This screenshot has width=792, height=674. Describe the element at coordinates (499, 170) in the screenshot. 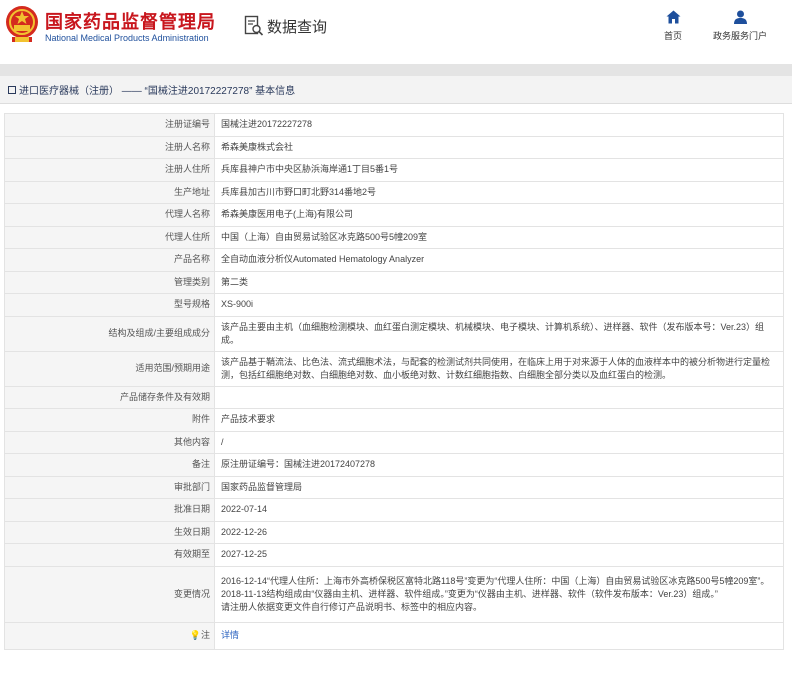

I see `field-value: 兵库县神户市中央区胁浜海岸通1丁目5番1号` at that location.